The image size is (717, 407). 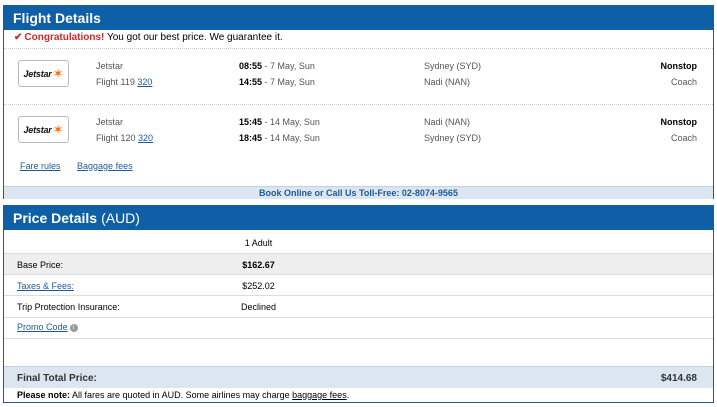 I want to click on arrive-time-value: 14:55, so click(x=251, y=82).